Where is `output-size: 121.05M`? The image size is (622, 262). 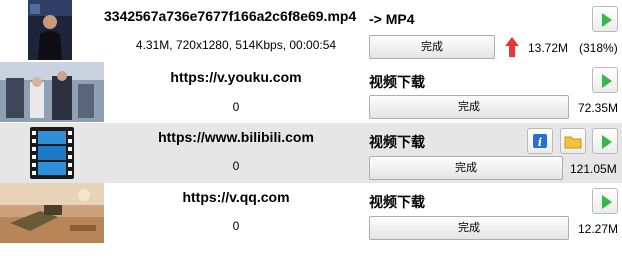
output-size: 121.05M is located at coordinates (593, 169).